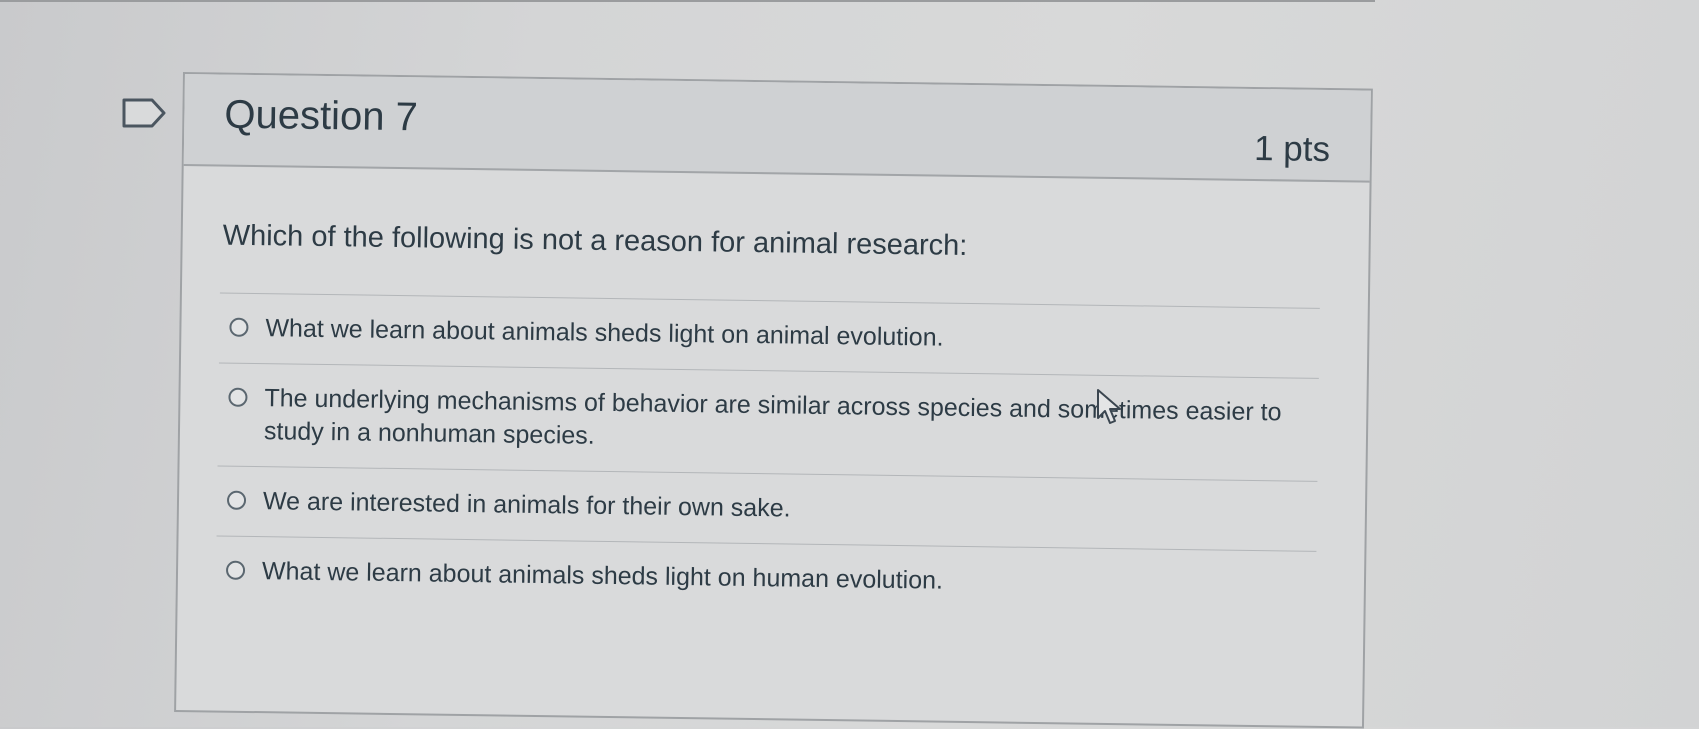 This screenshot has width=1699, height=729. I want to click on question-points: 1 pts, so click(1292, 149).